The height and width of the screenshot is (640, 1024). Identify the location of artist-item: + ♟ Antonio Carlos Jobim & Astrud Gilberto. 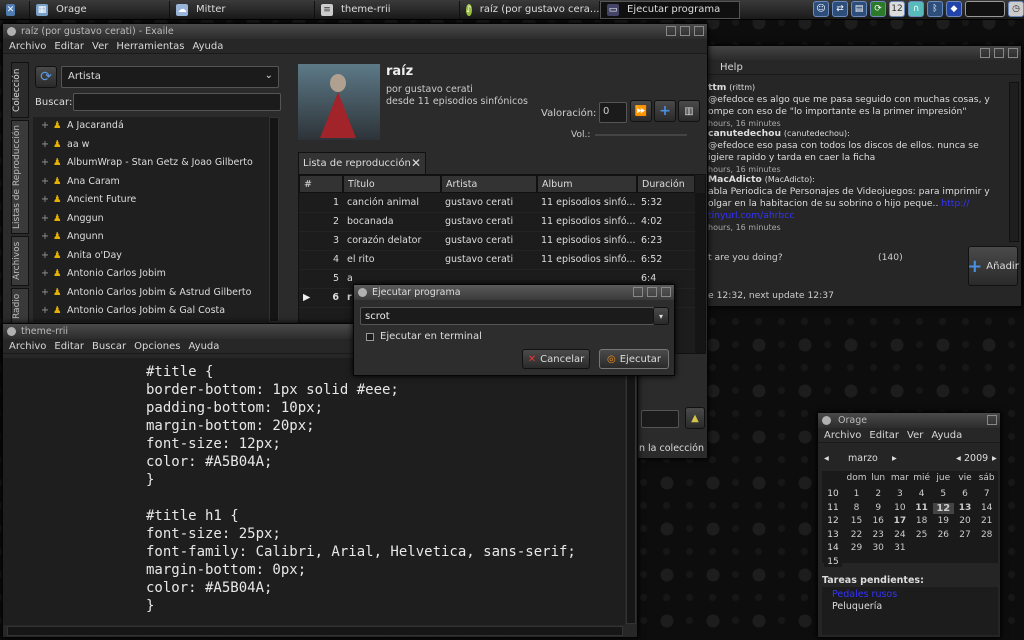
(151, 293).